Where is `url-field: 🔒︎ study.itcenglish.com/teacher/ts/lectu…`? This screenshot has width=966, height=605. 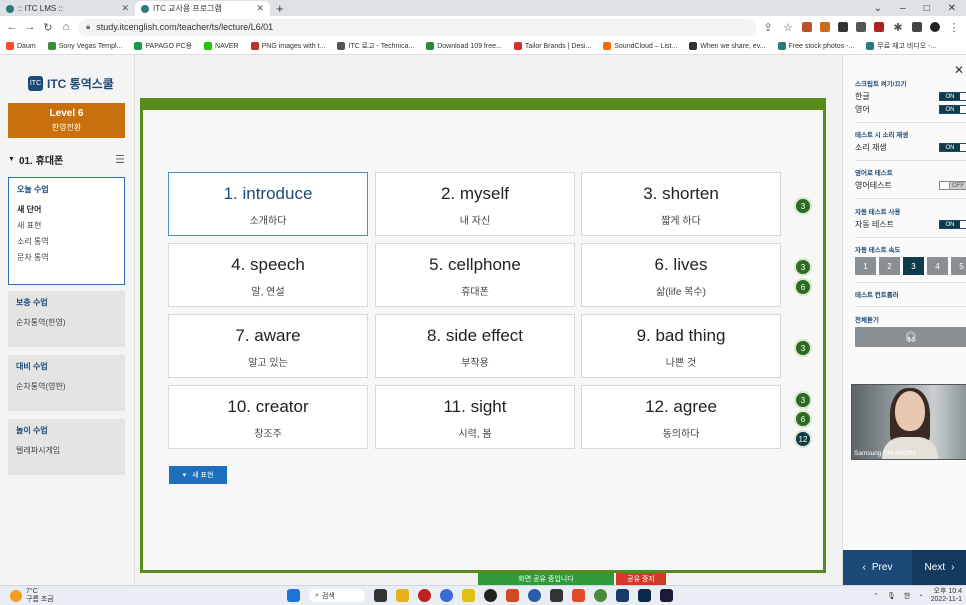
url-field: 🔒︎ study.itcenglish.com/teacher/ts/lectu… is located at coordinates (417, 27).